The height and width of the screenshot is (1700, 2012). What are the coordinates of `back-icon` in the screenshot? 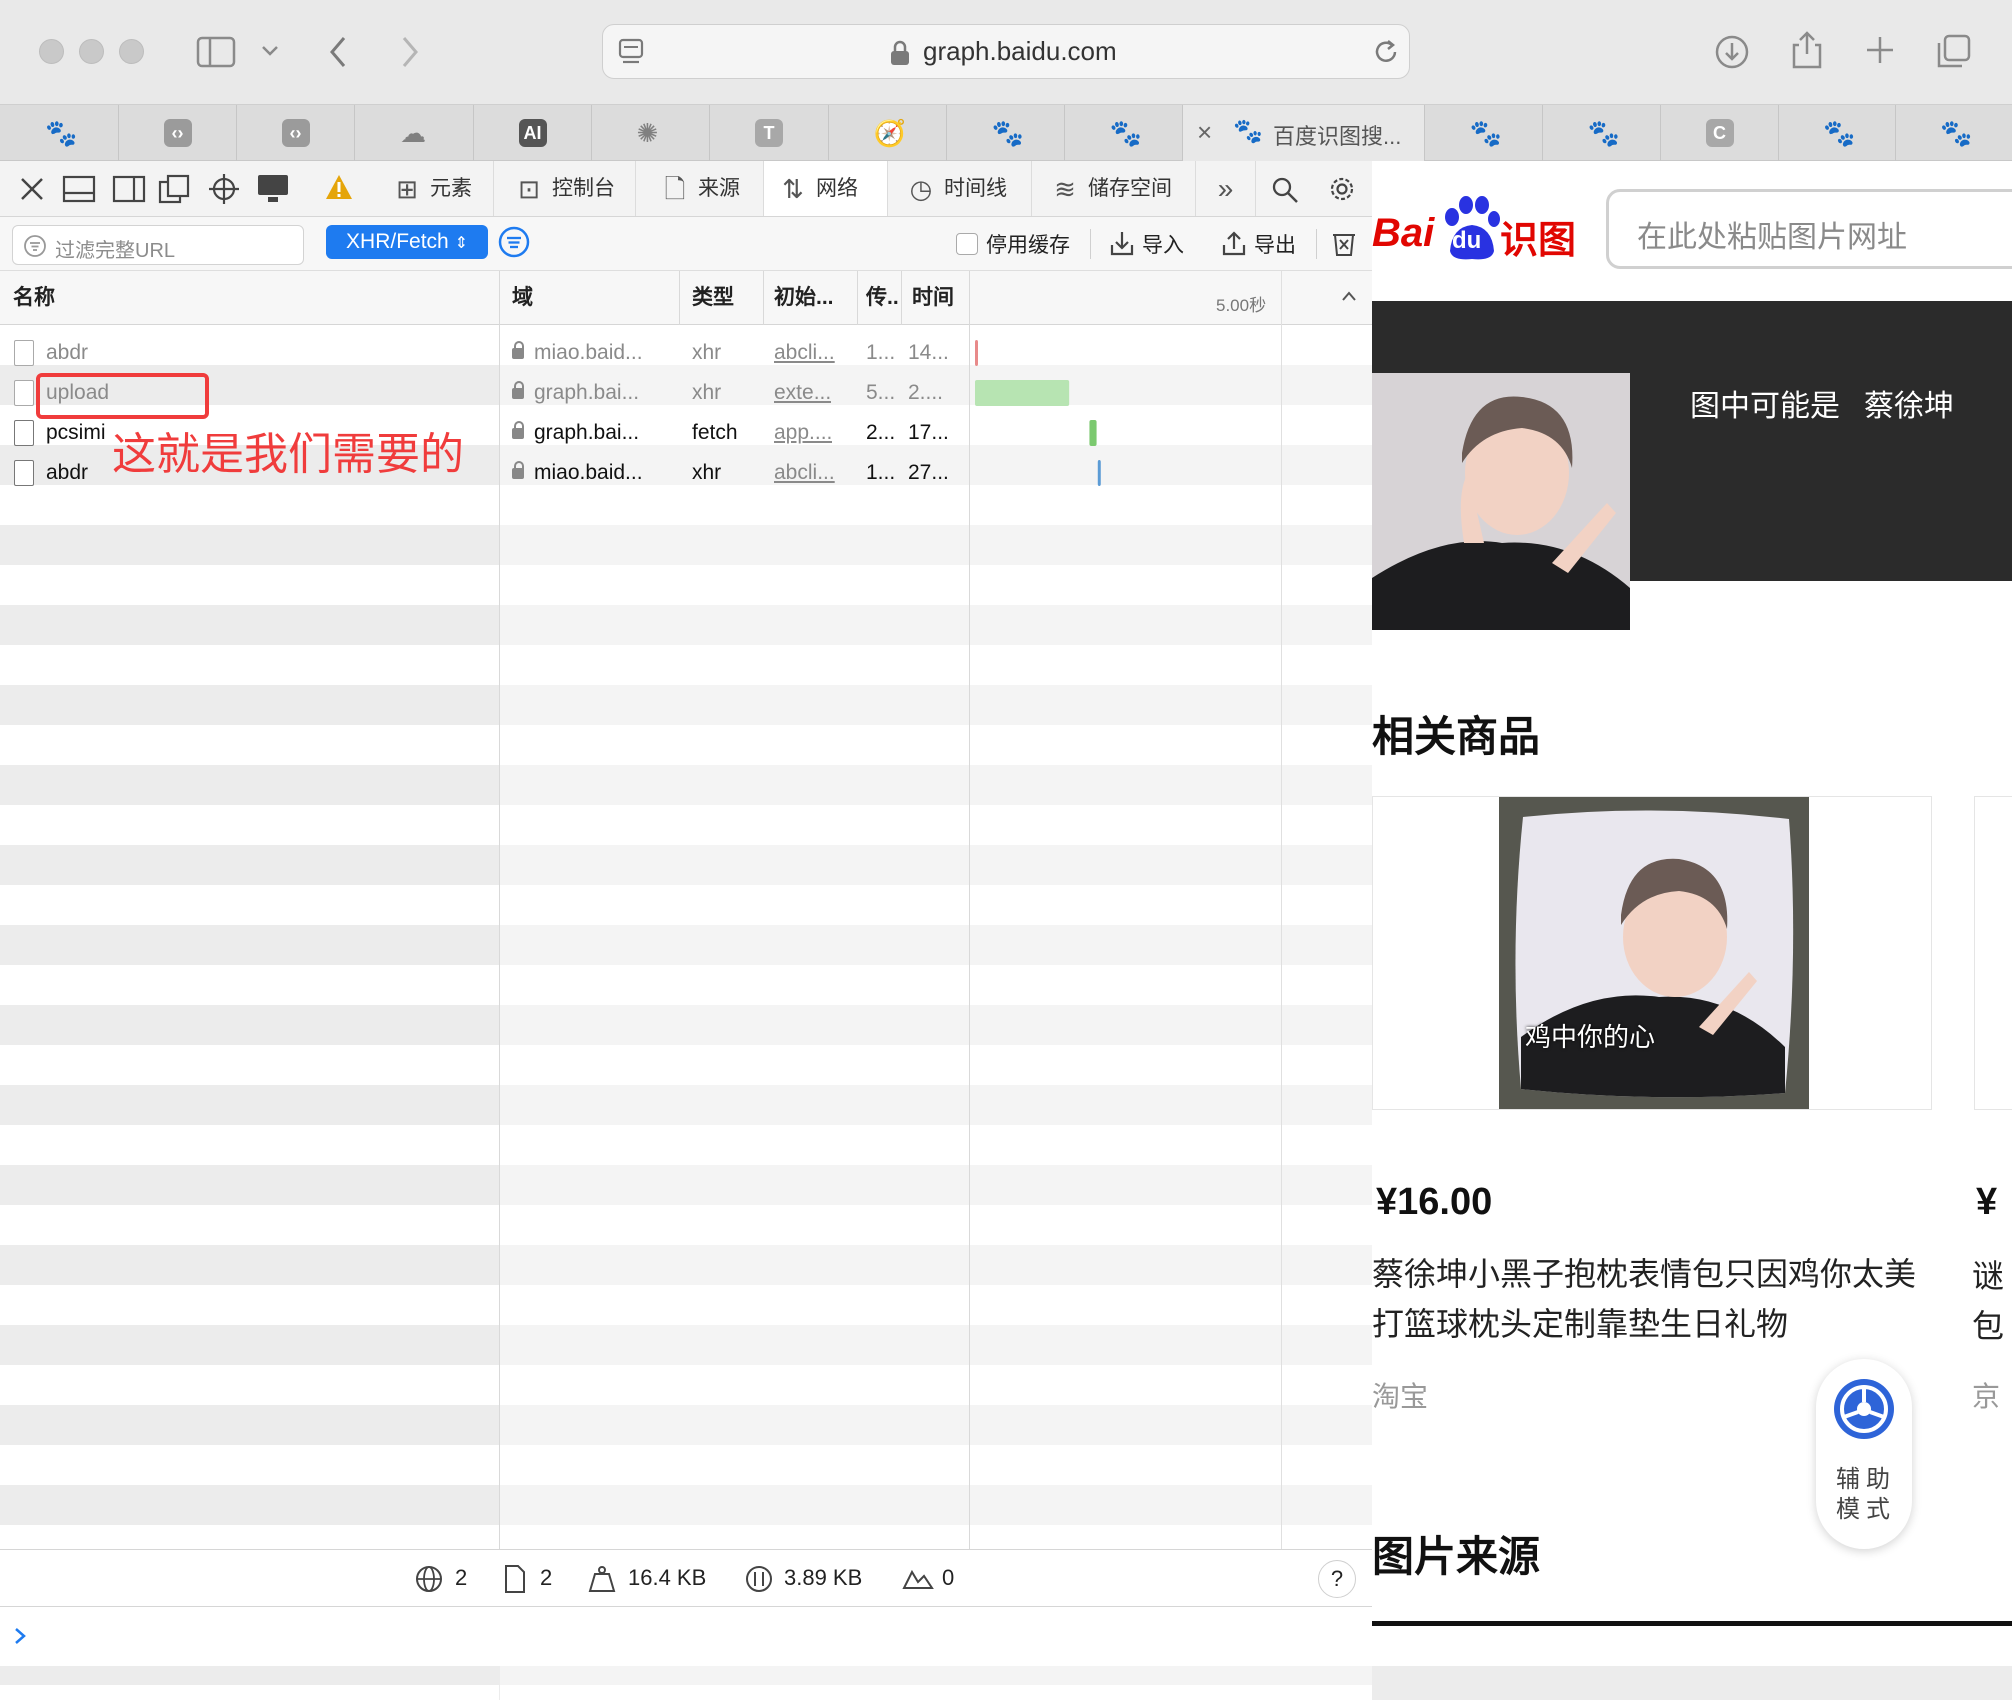 It's located at (338, 52).